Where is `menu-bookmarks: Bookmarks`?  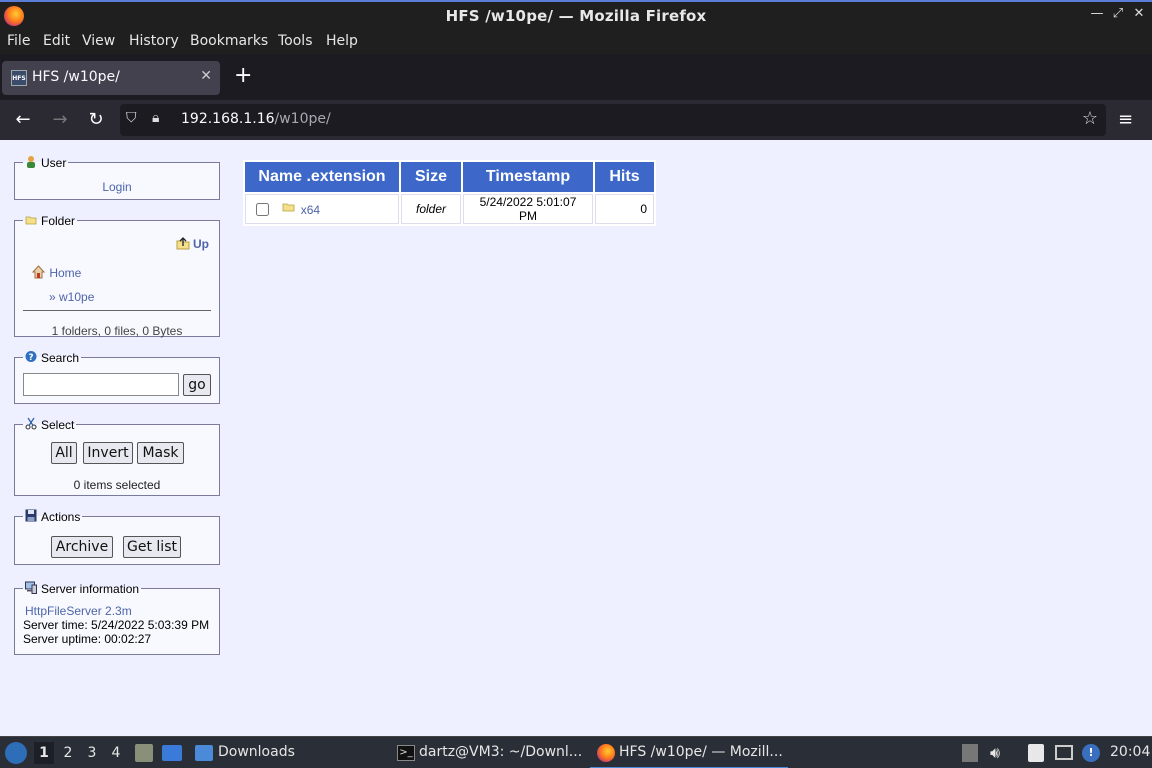
menu-bookmarks: Bookmarks is located at coordinates (229, 41).